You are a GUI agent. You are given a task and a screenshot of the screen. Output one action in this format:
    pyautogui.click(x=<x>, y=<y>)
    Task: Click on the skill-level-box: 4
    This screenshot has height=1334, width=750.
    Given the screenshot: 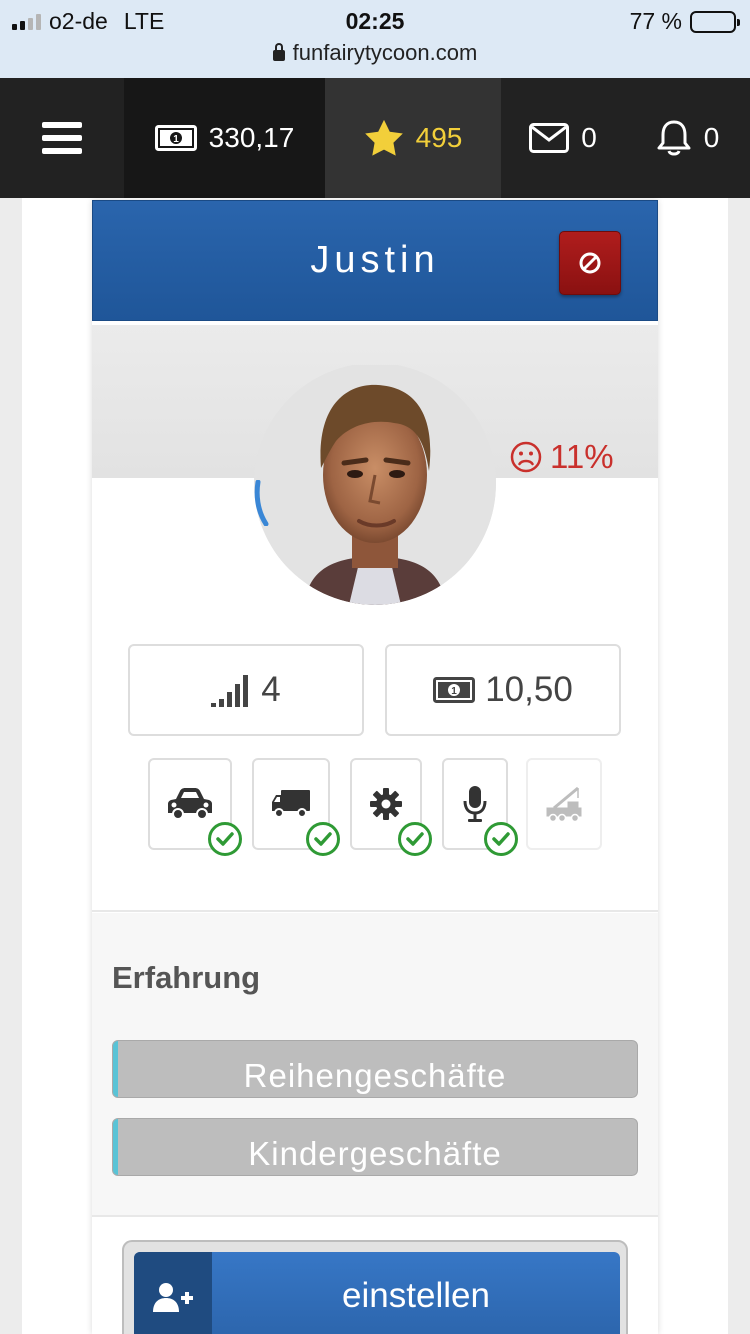 What is the action you would take?
    pyautogui.click(x=246, y=690)
    